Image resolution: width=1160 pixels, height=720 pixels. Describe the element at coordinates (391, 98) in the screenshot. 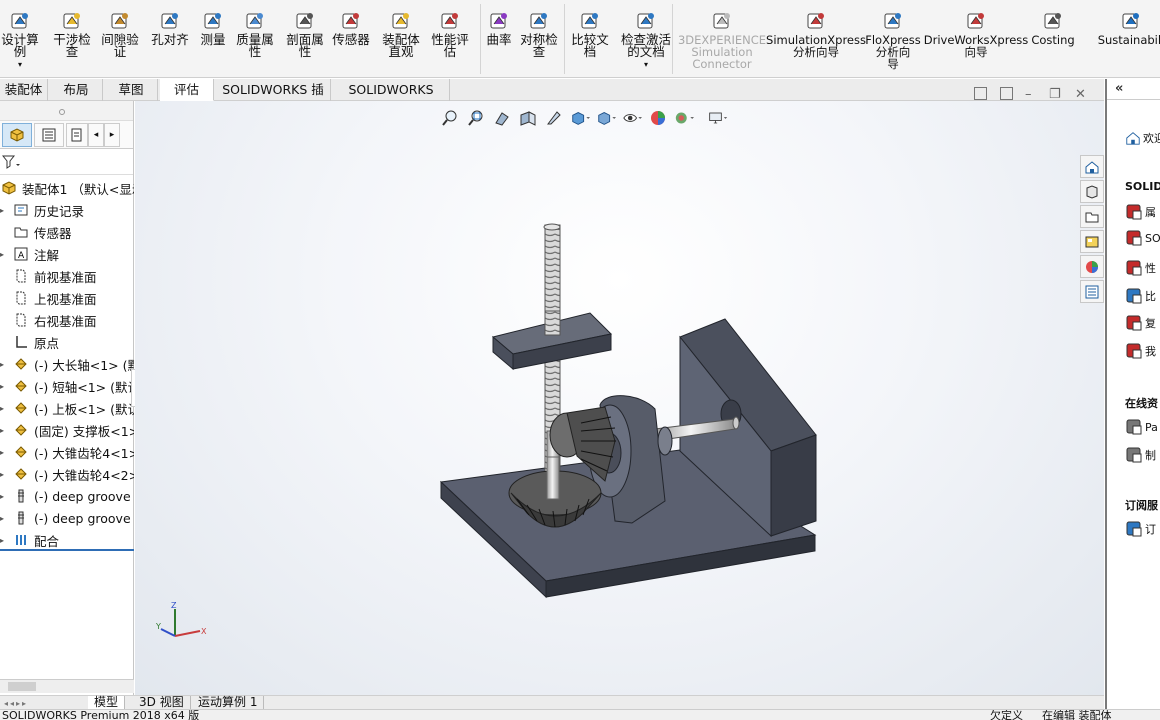

I see `tab-5: SOLIDWORKS MBD` at that location.